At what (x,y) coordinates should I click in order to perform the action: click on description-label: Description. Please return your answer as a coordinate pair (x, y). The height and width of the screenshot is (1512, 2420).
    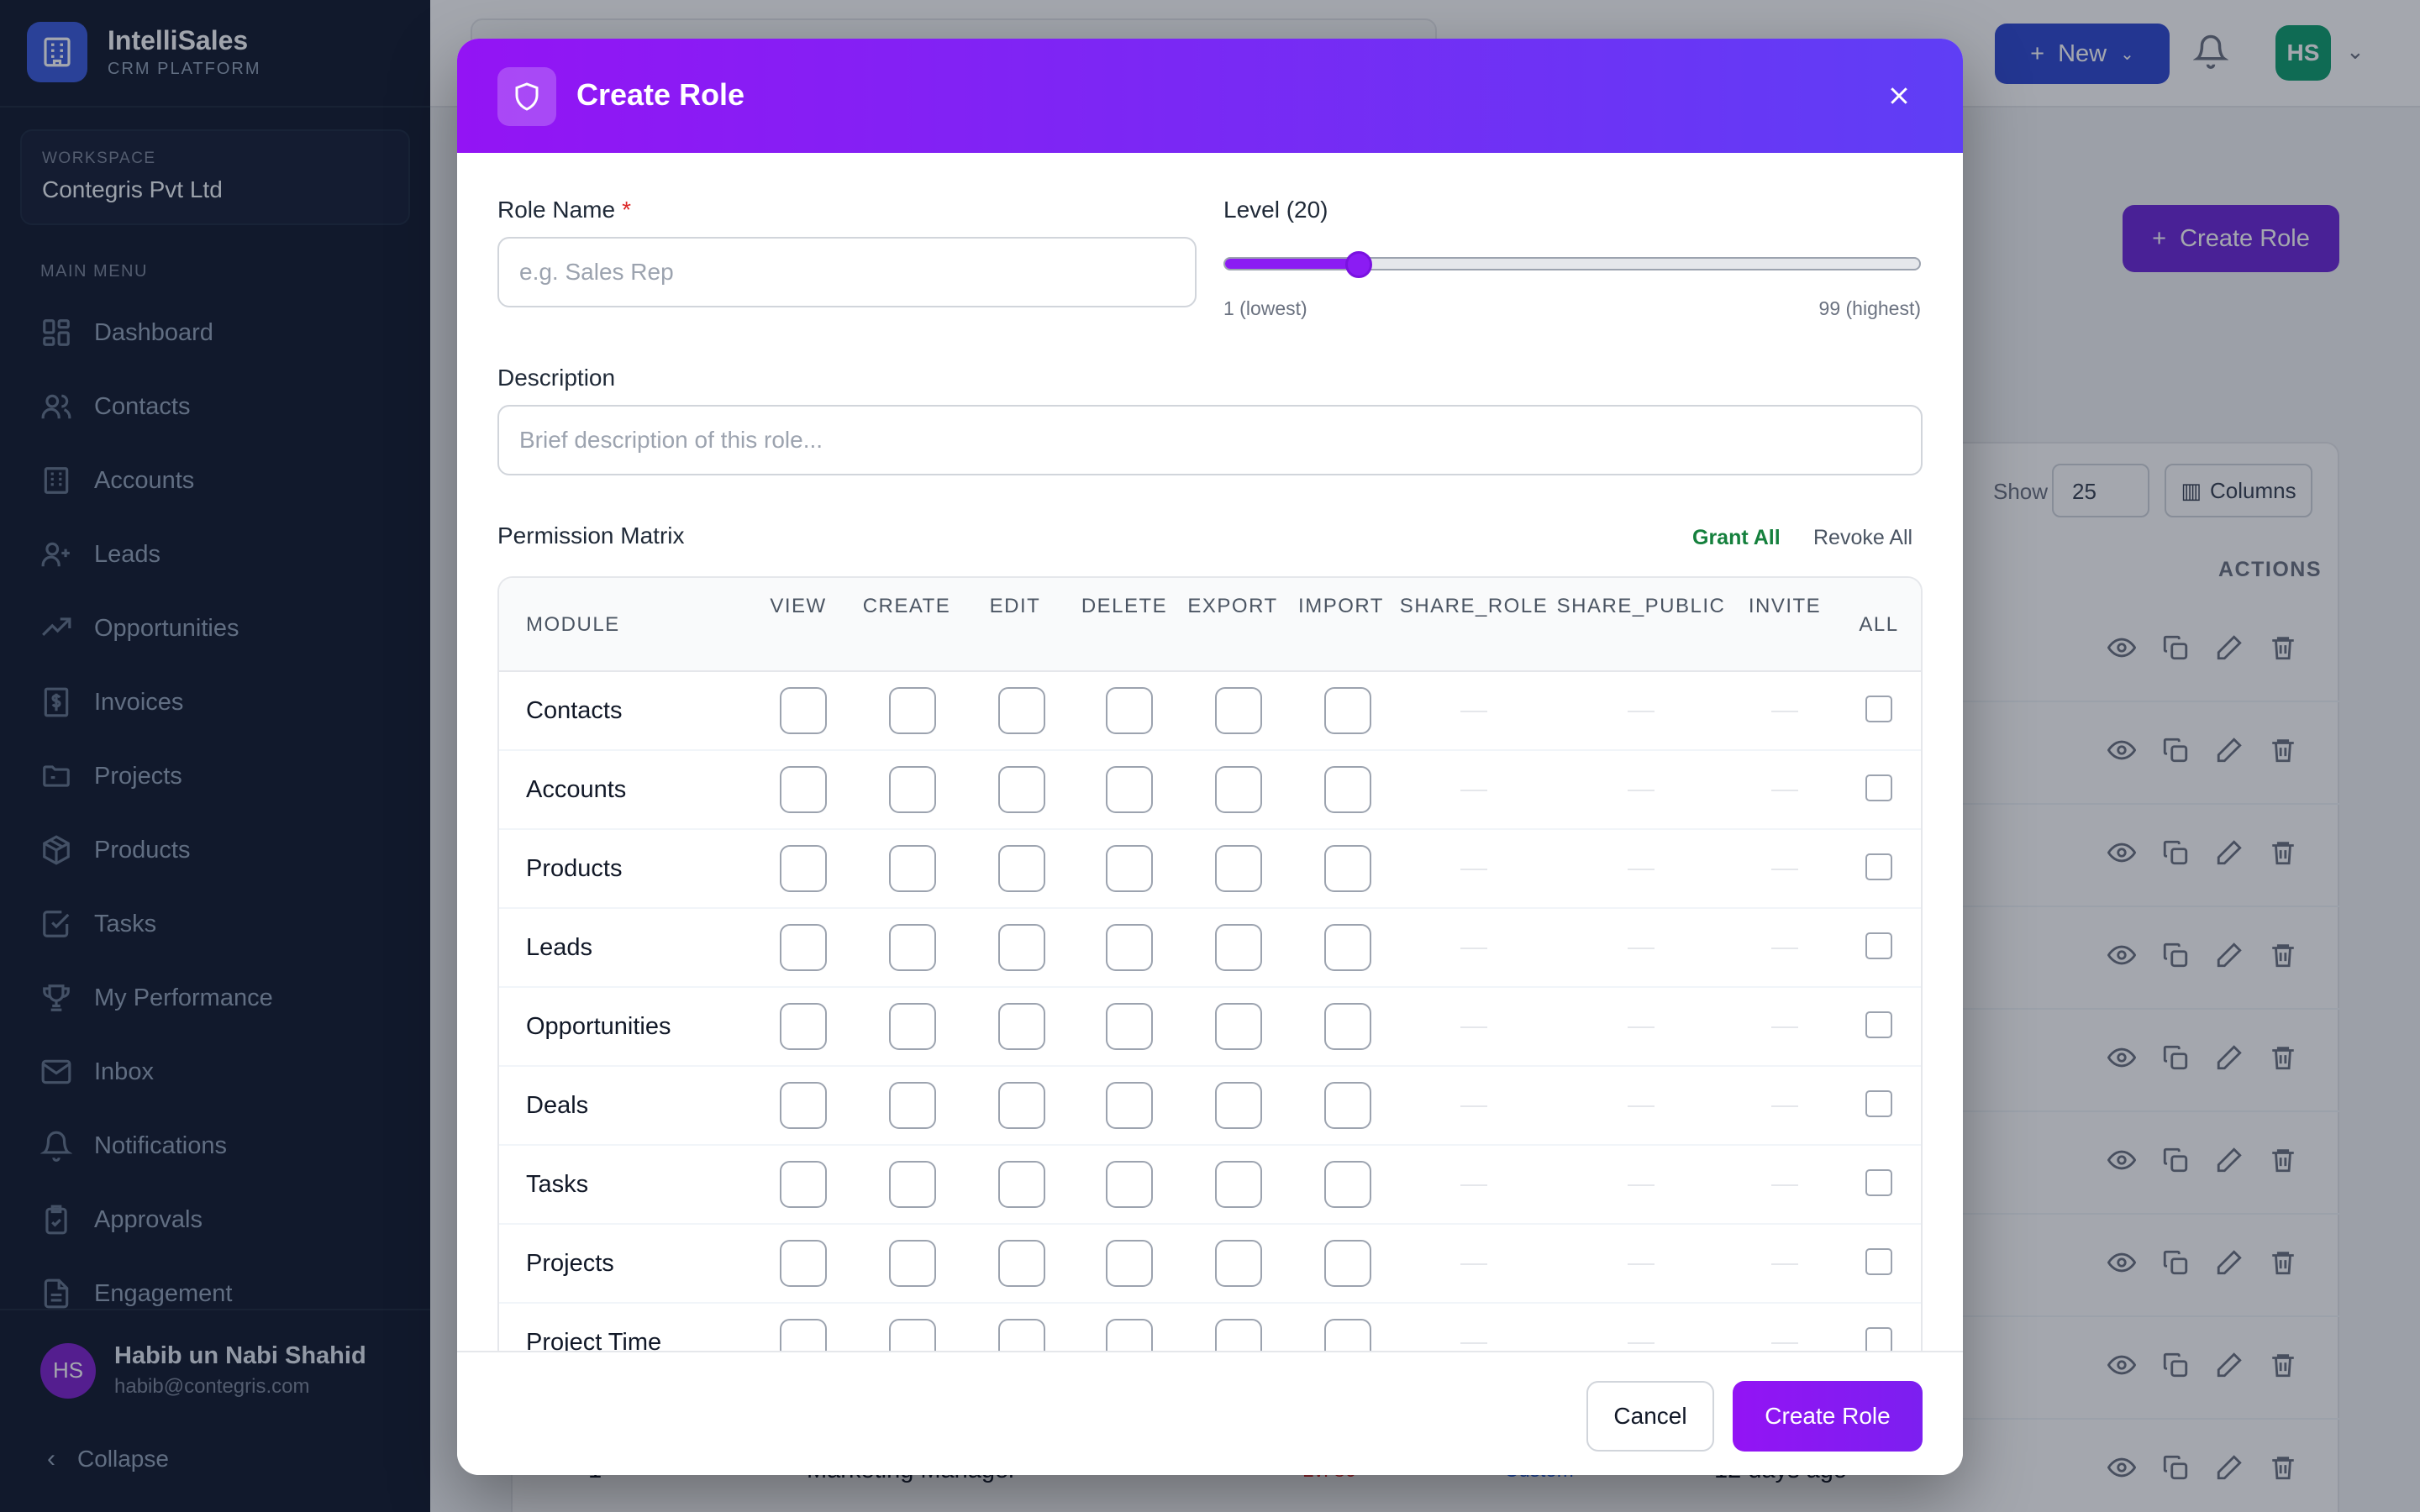
    Looking at the image, I should click on (556, 378).